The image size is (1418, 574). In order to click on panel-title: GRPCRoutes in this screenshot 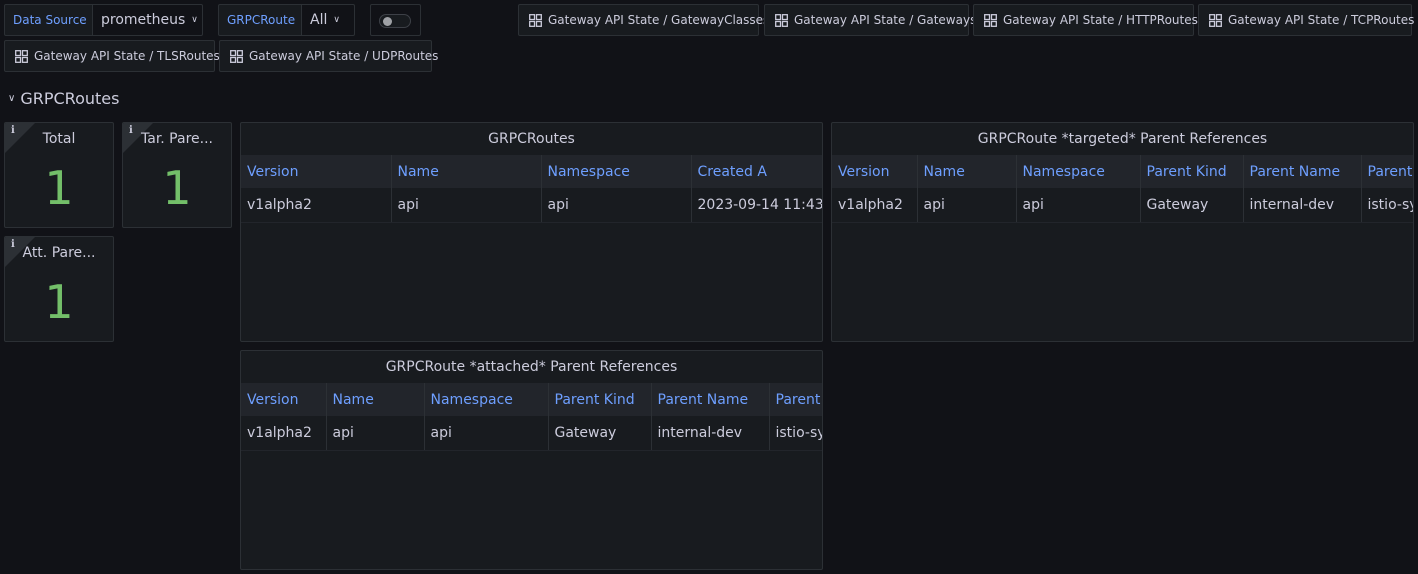, I will do `click(531, 139)`.